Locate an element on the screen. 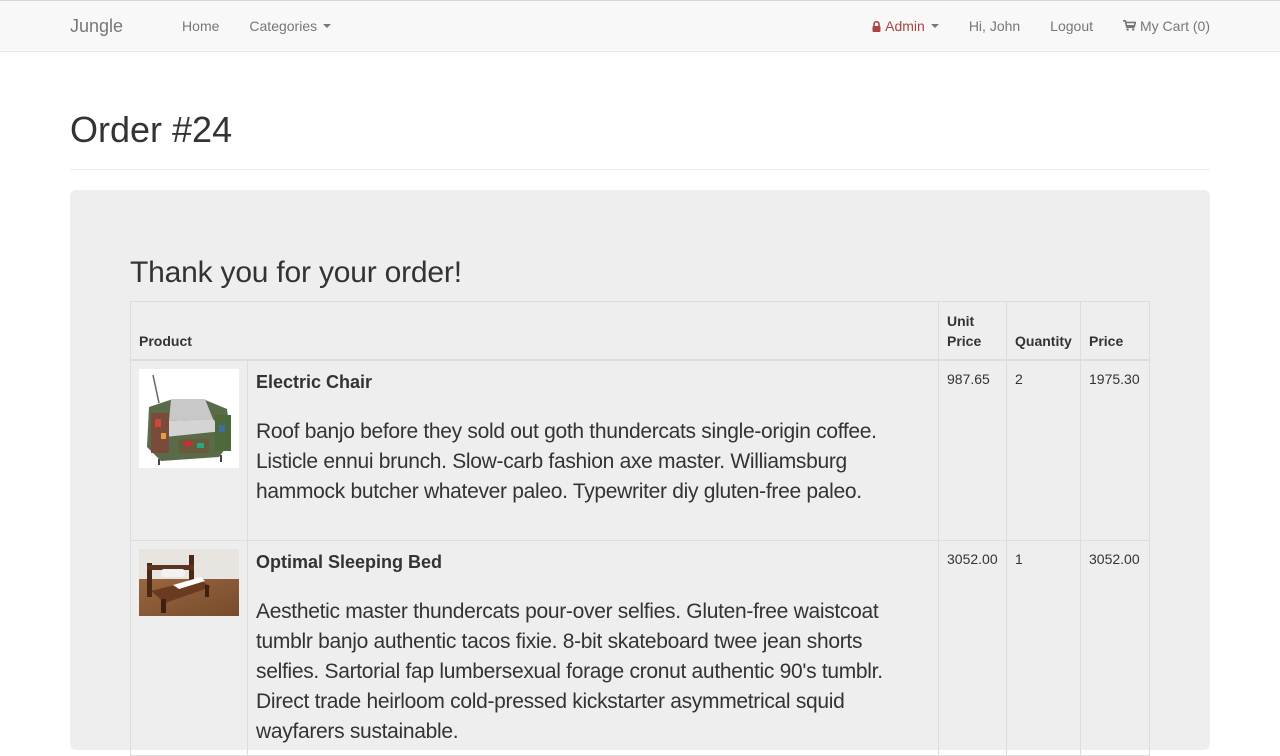 The image size is (1280, 756). nav-cart-link: My Cart (0) is located at coordinates (1166, 26).